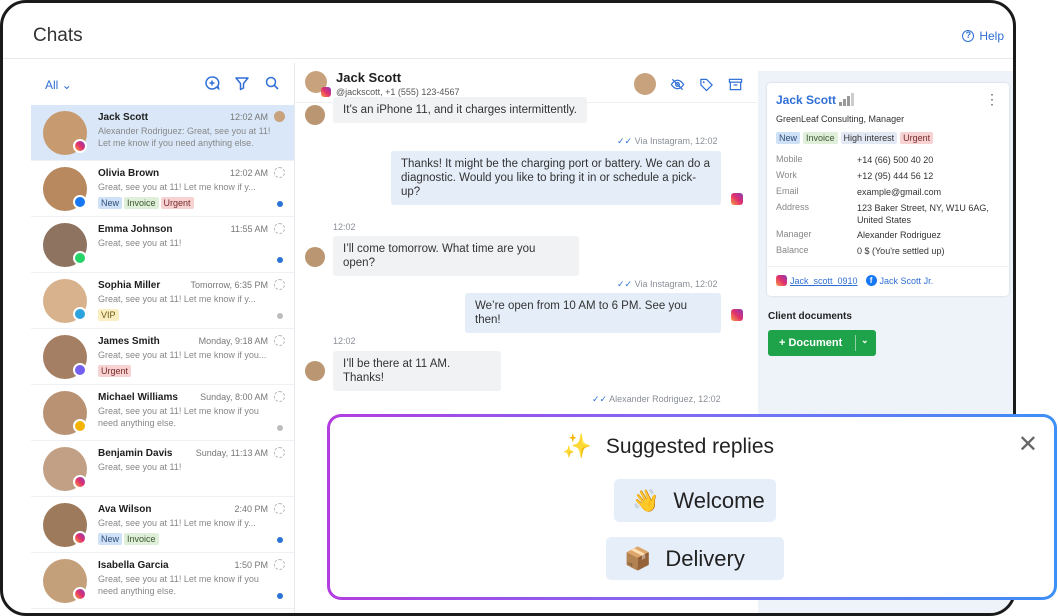 This screenshot has height=616, width=1058. I want to click on help-link: ? Help, so click(983, 36).